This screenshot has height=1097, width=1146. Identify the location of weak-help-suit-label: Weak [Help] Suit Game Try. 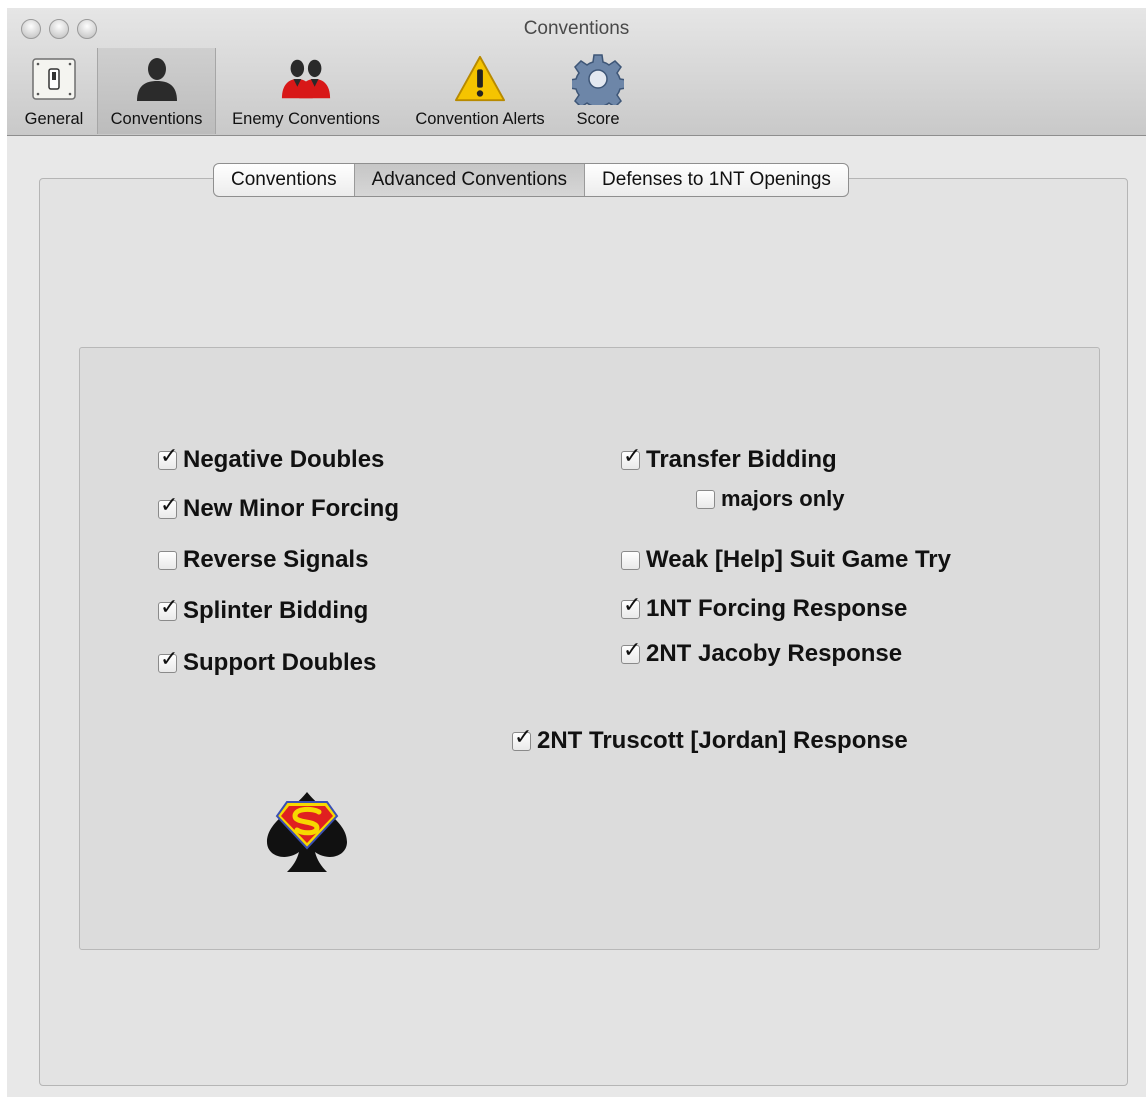
(798, 559).